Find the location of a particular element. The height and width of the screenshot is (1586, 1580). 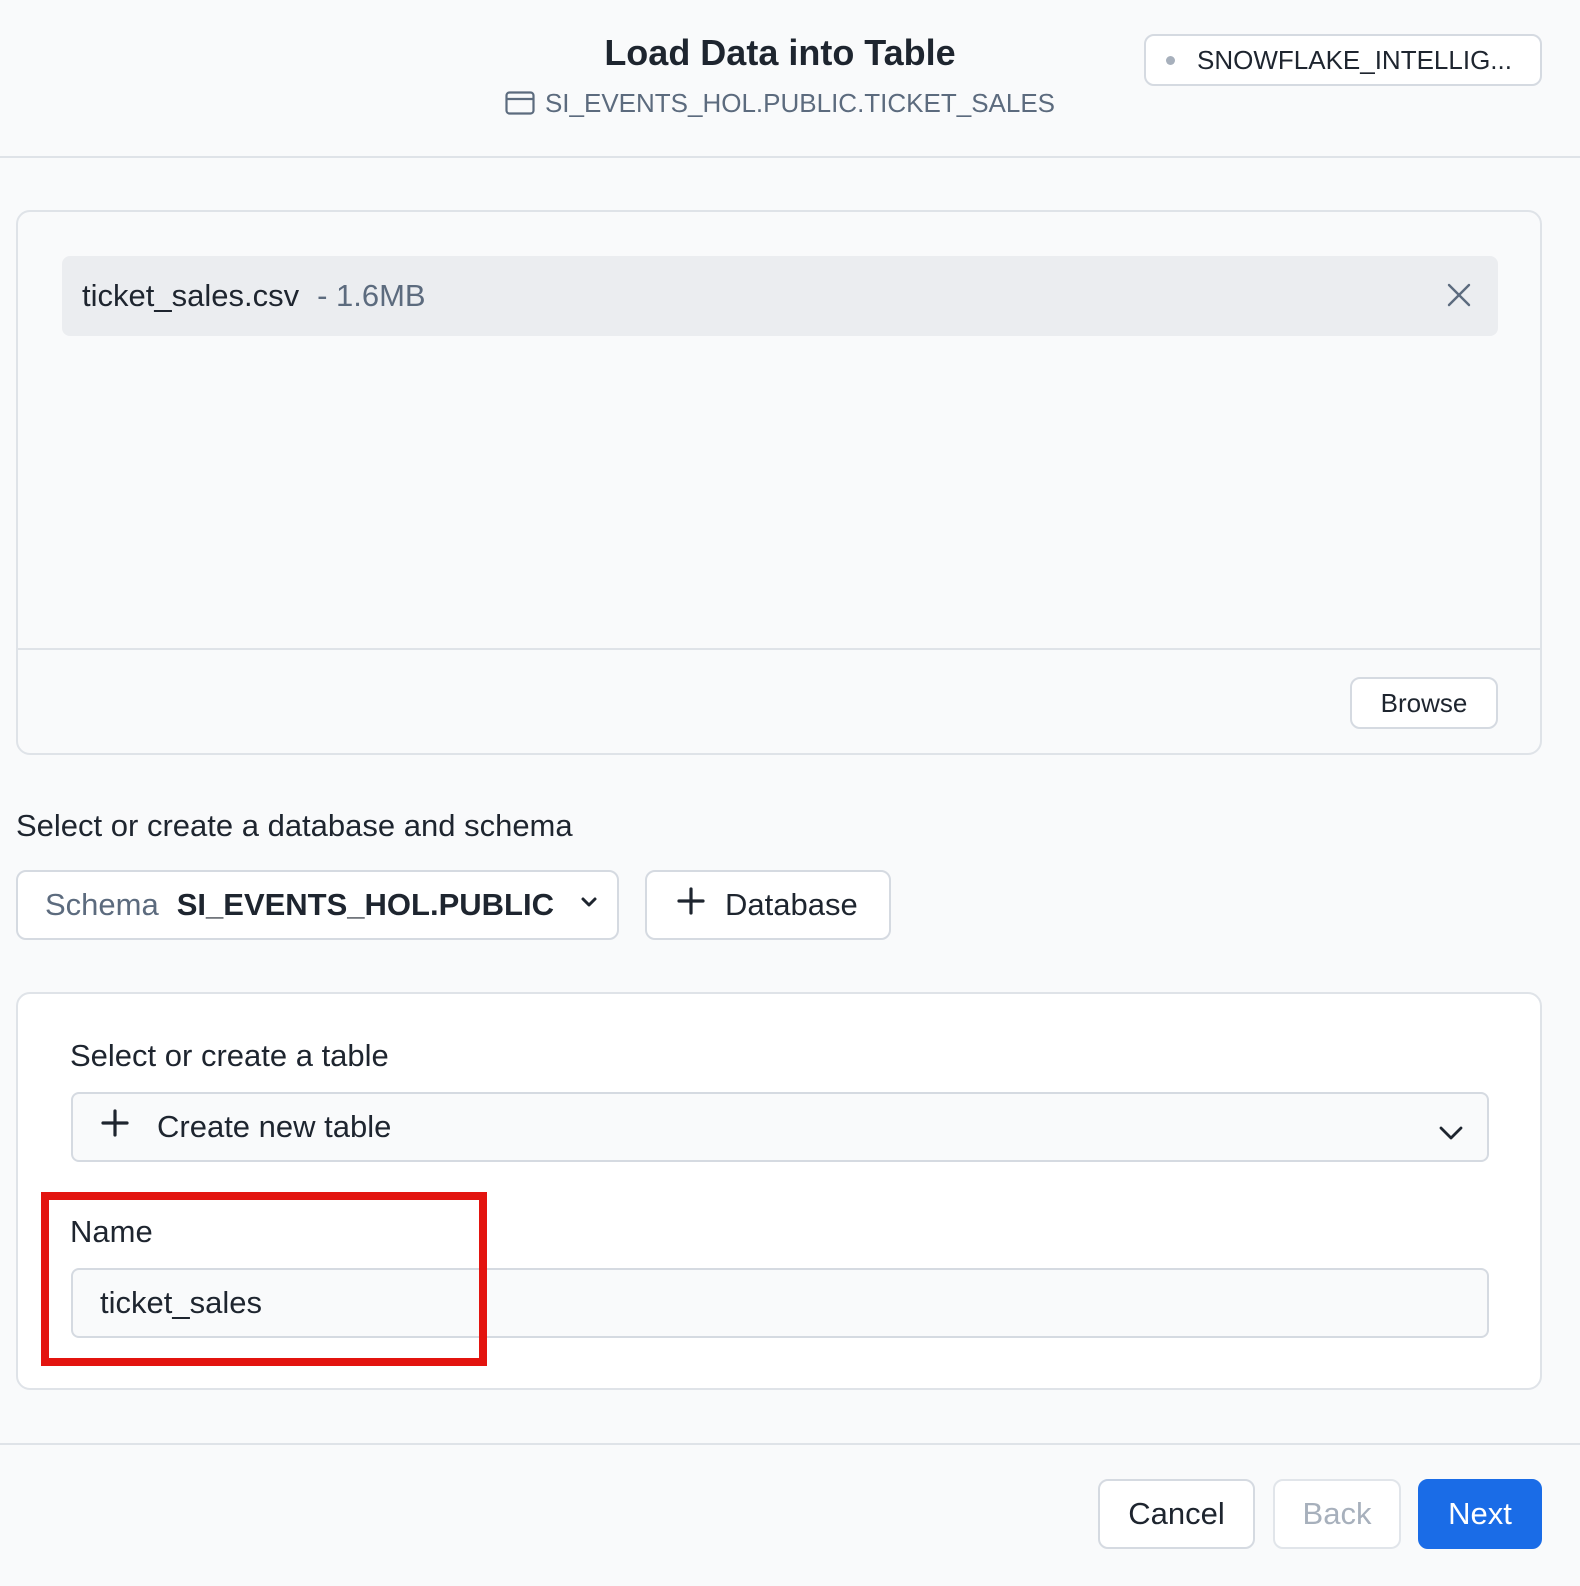

table-section-label: Select or create a table is located at coordinates (229, 1055).